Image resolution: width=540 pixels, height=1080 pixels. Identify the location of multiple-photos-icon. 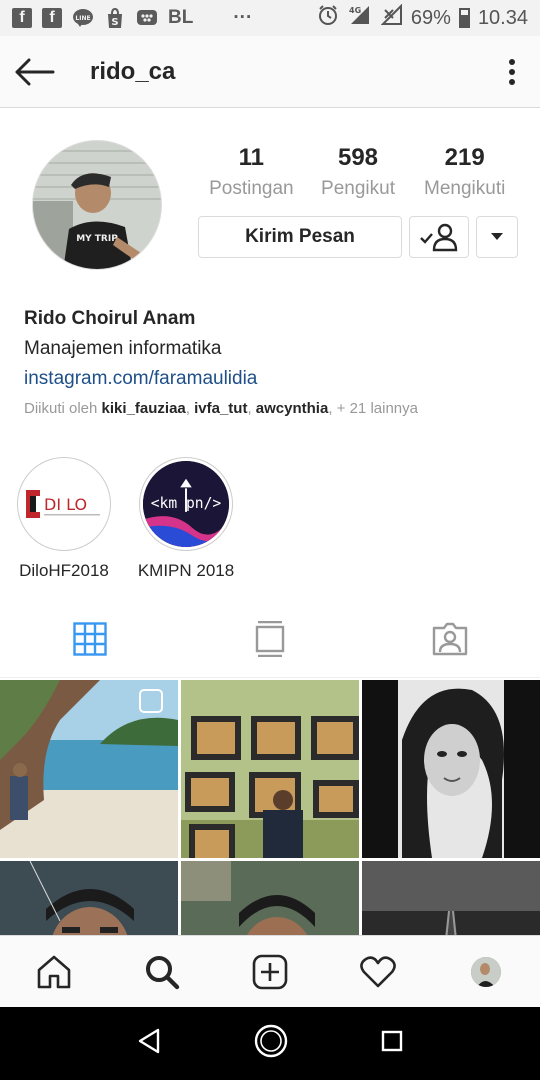
(153, 701).